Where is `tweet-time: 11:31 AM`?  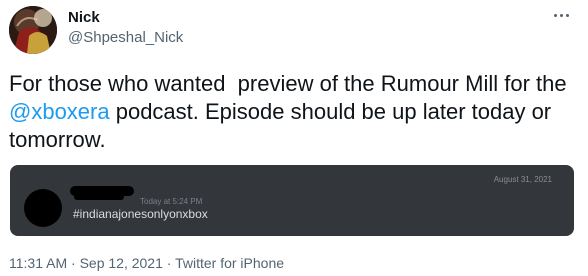
tweet-time: 11:31 AM is located at coordinates (38, 263).